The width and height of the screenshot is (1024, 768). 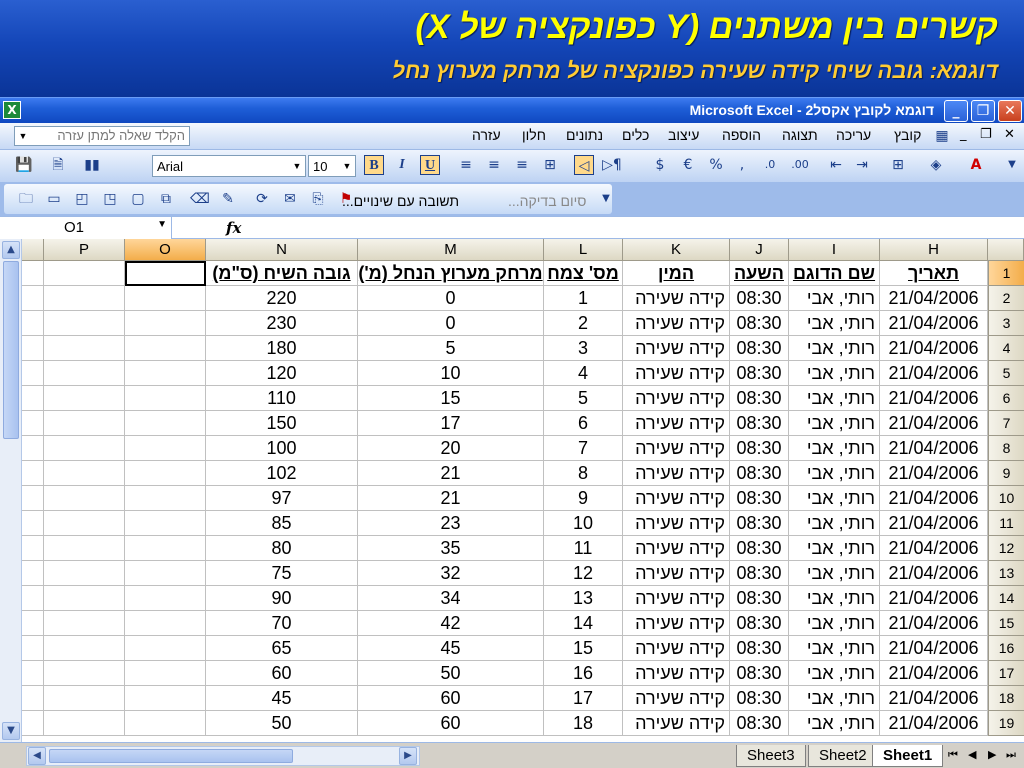 What do you see at coordinates (451, 698) in the screenshot?
I see `table-cell-m: 60` at bounding box center [451, 698].